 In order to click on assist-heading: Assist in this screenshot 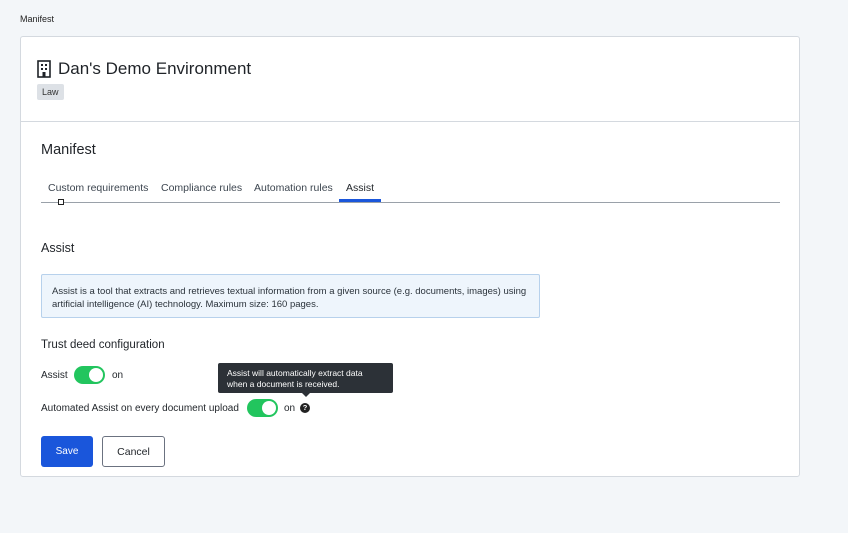, I will do `click(58, 248)`.